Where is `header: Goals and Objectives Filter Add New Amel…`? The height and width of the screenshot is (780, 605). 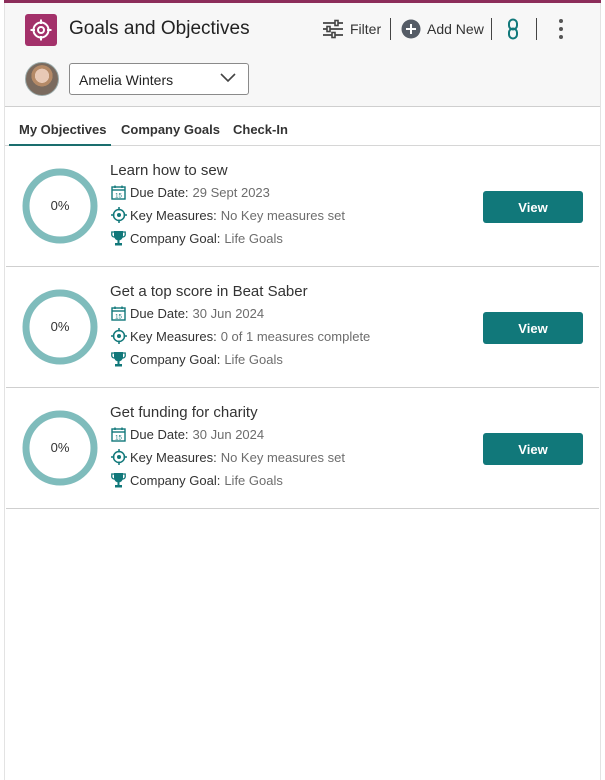 header: Goals and Objectives Filter Add New Amel… is located at coordinates (302, 55).